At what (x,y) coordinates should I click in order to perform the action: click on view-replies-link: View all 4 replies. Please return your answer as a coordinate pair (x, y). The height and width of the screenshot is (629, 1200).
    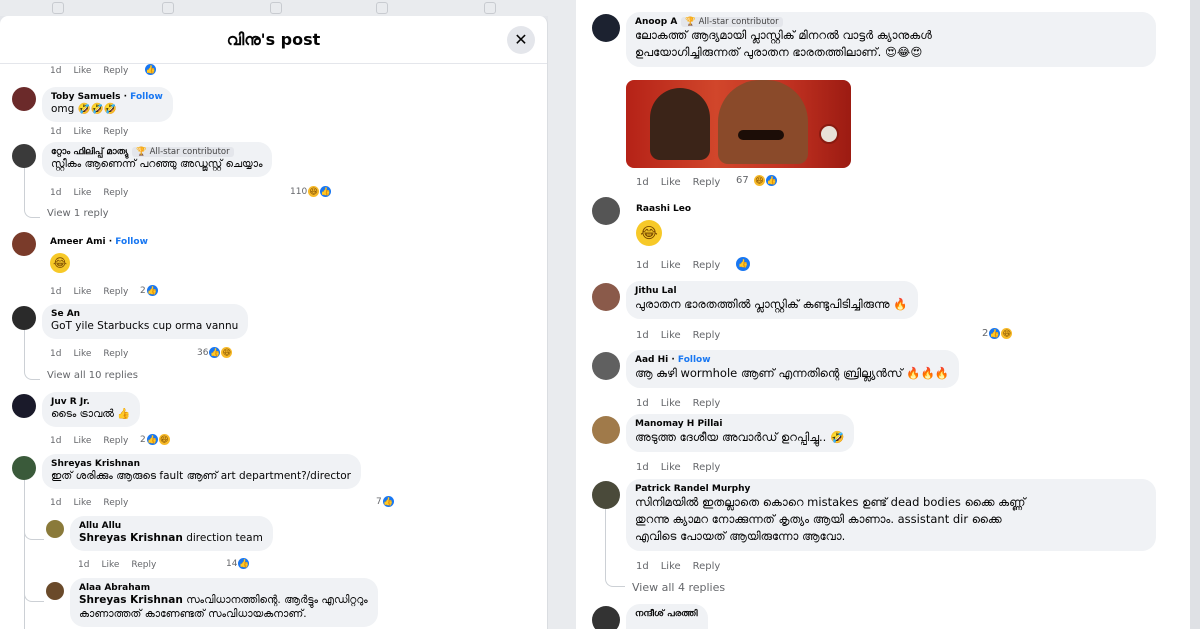
    Looking at the image, I should click on (678, 587).